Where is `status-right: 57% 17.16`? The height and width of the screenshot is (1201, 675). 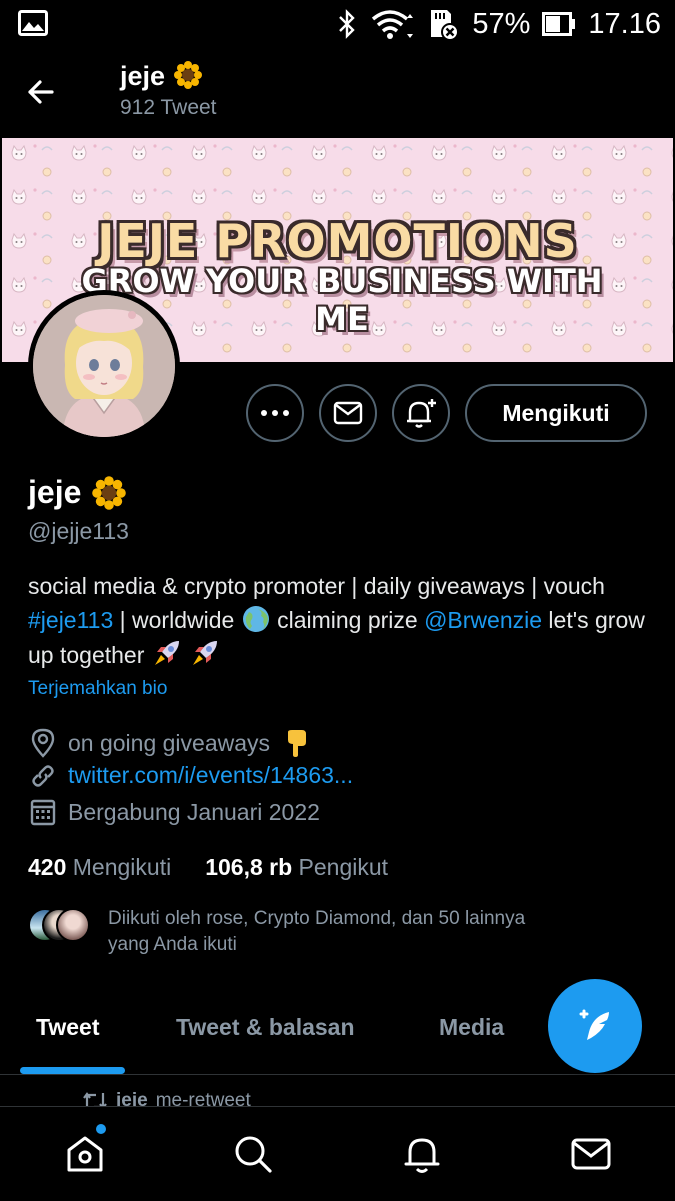 status-right: 57% 17.16 is located at coordinates (498, 24).